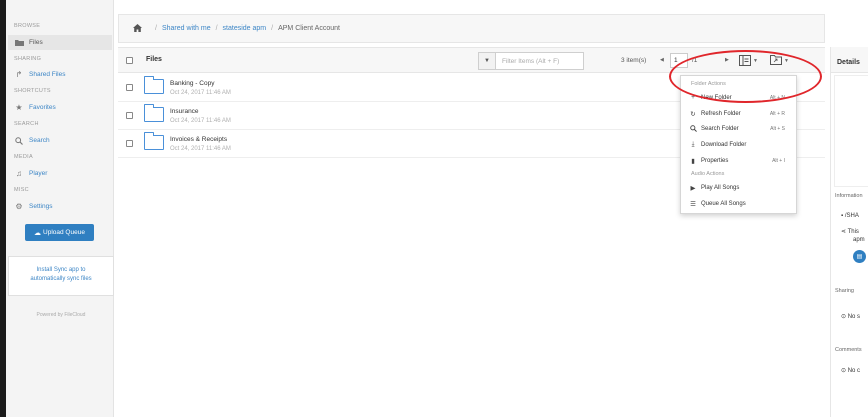 The width and height of the screenshot is (868, 417). Describe the element at coordinates (19, 74) in the screenshot. I see `share-icon: ↱` at that location.